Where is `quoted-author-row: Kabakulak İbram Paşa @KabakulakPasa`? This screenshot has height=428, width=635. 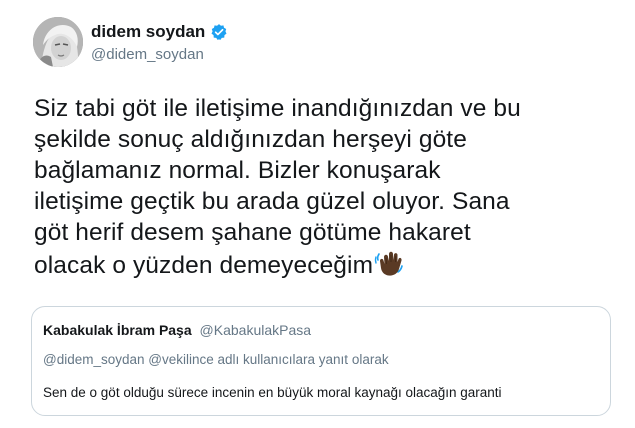
quoted-author-row: Kabakulak İbram Paşa @KabakulakPasa is located at coordinates (177, 330).